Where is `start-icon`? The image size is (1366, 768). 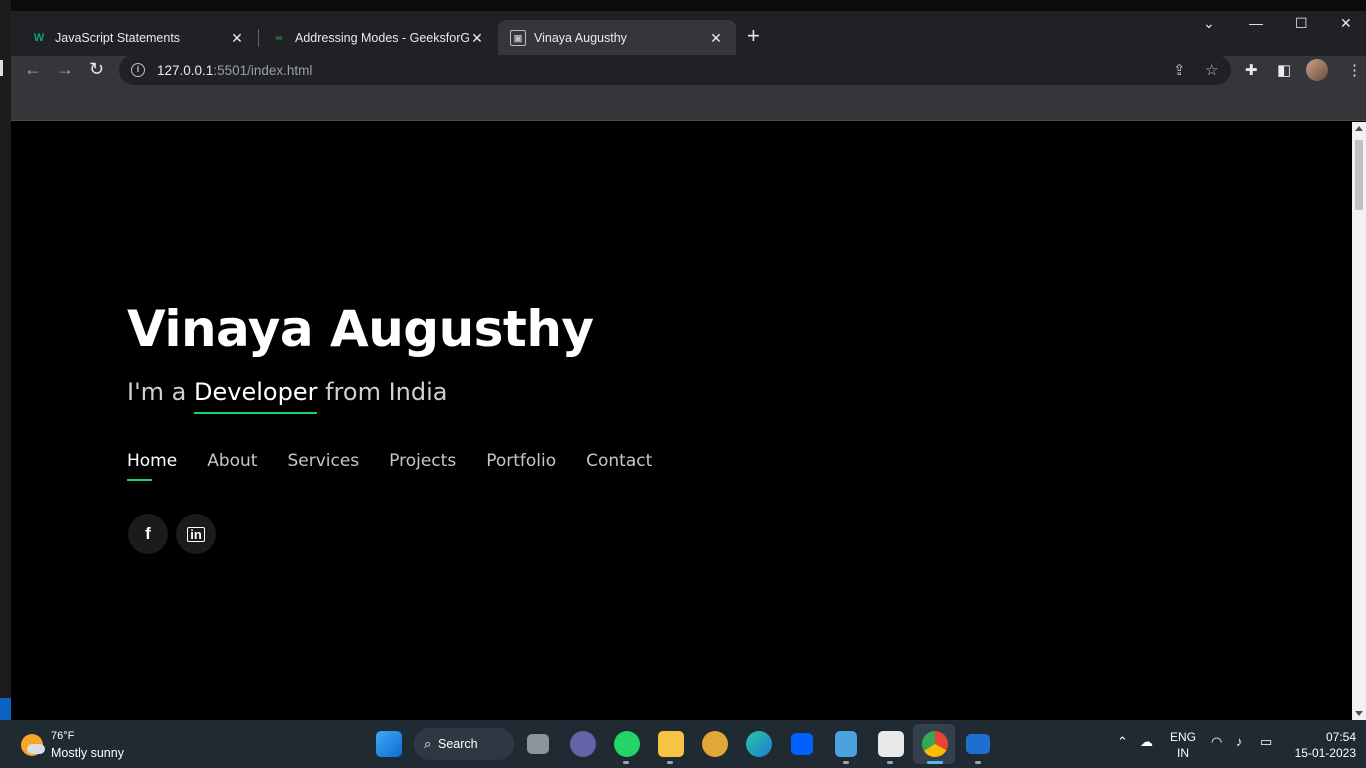
start-icon is located at coordinates (389, 744).